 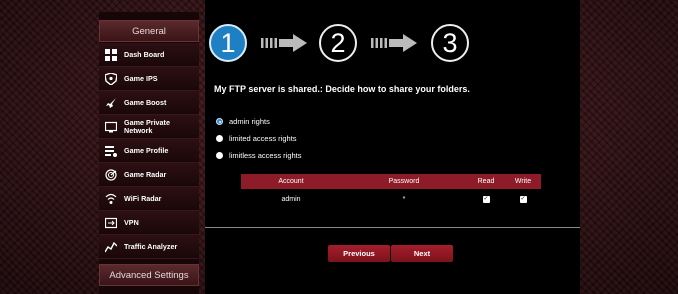 I want to click on general-section-header: General, so click(x=149, y=31).